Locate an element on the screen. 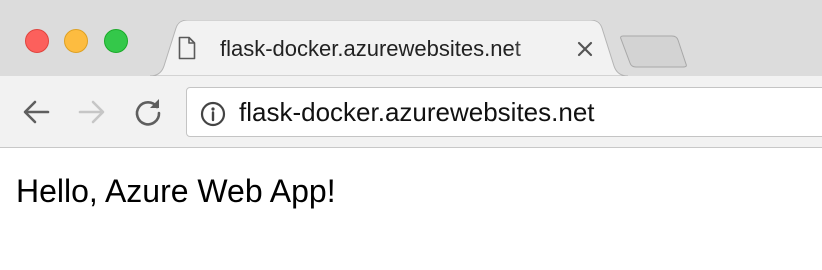  reload-button is located at coordinates (148, 112).